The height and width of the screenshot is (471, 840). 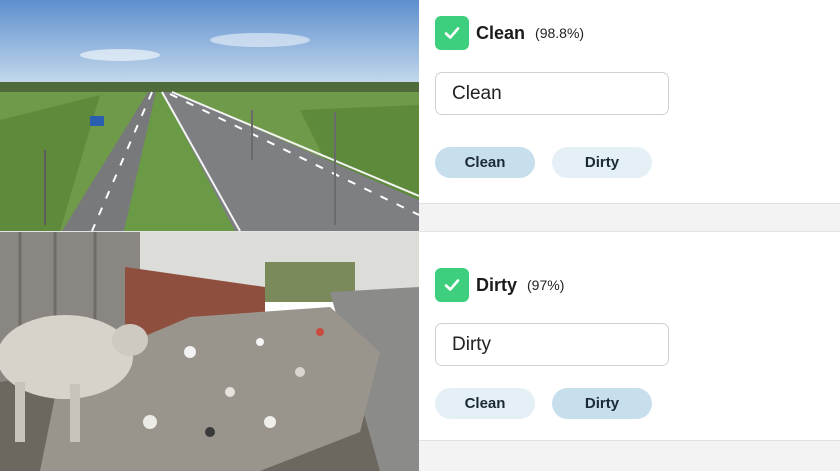 What do you see at coordinates (497, 284) in the screenshot?
I see `predicted-label: Dirty` at bounding box center [497, 284].